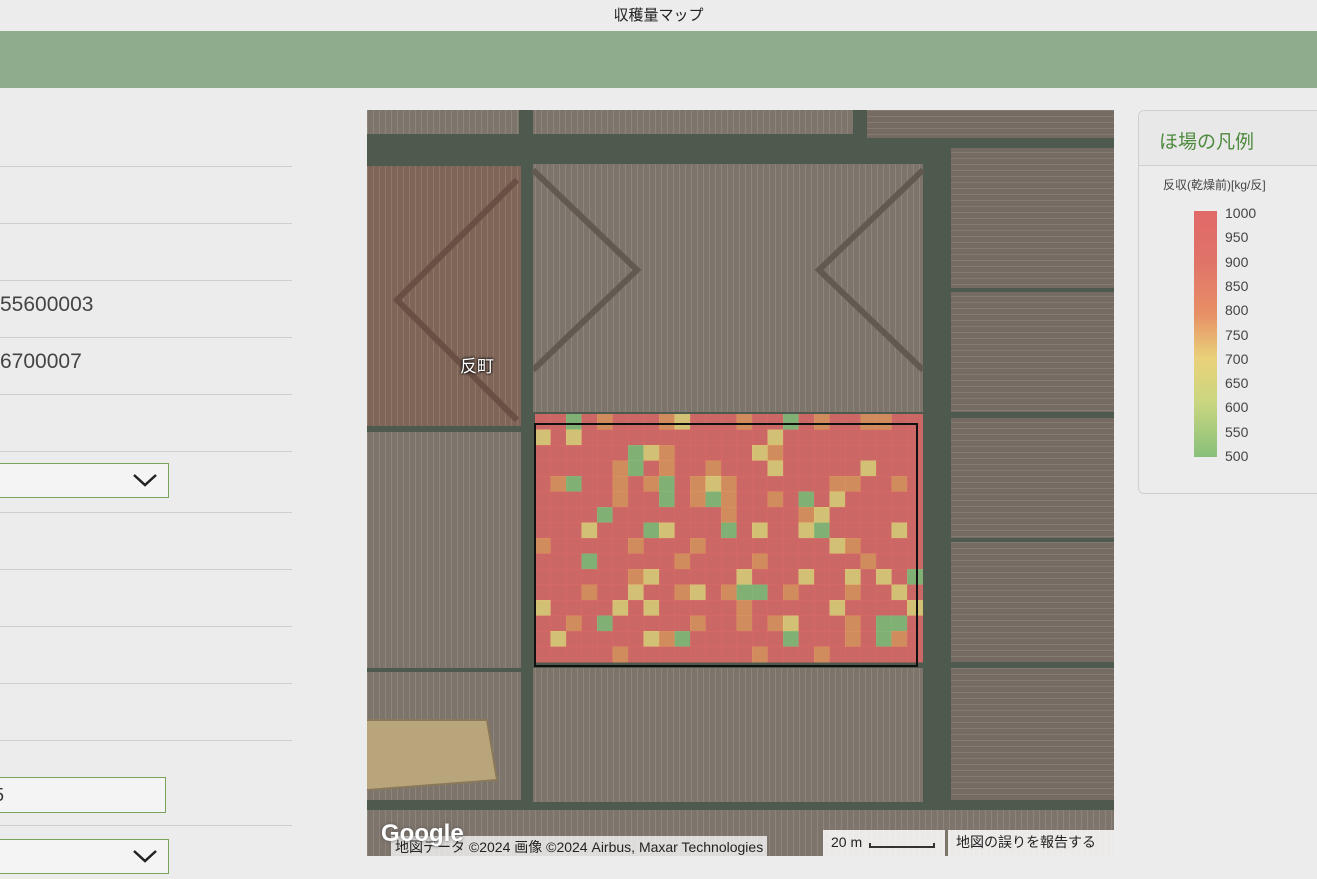 Image resolution: width=1317 pixels, height=879 pixels. What do you see at coordinates (1214, 185) in the screenshot?
I see `legend-unit: 反収(乾燥前)[kg/反]` at bounding box center [1214, 185].